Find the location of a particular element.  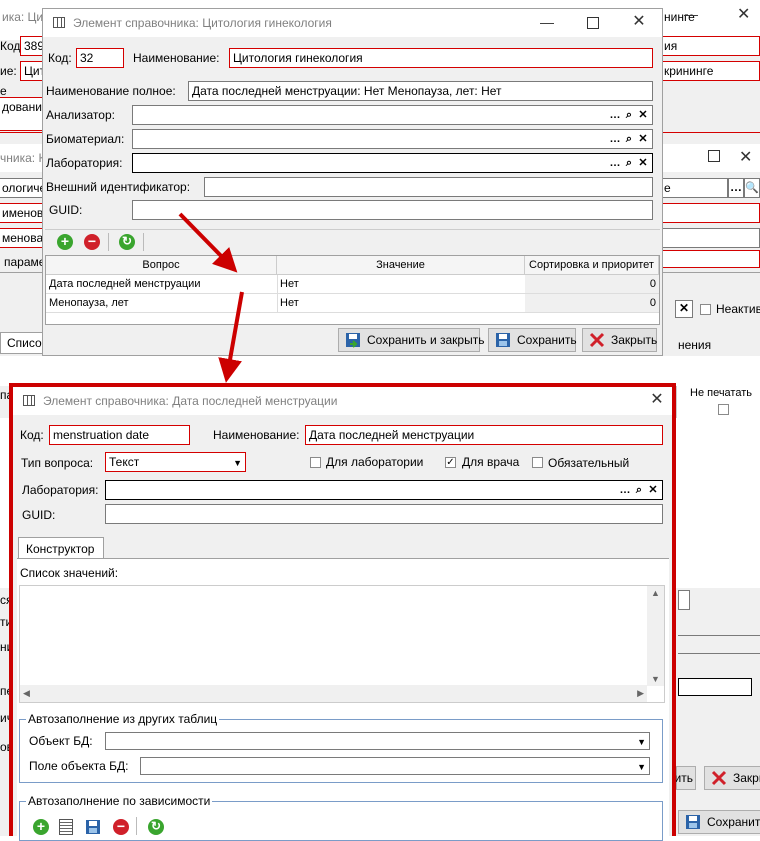

autofill-dependency-group: Автозаполнение по зависимости + − ↻ is located at coordinates (341, 817).